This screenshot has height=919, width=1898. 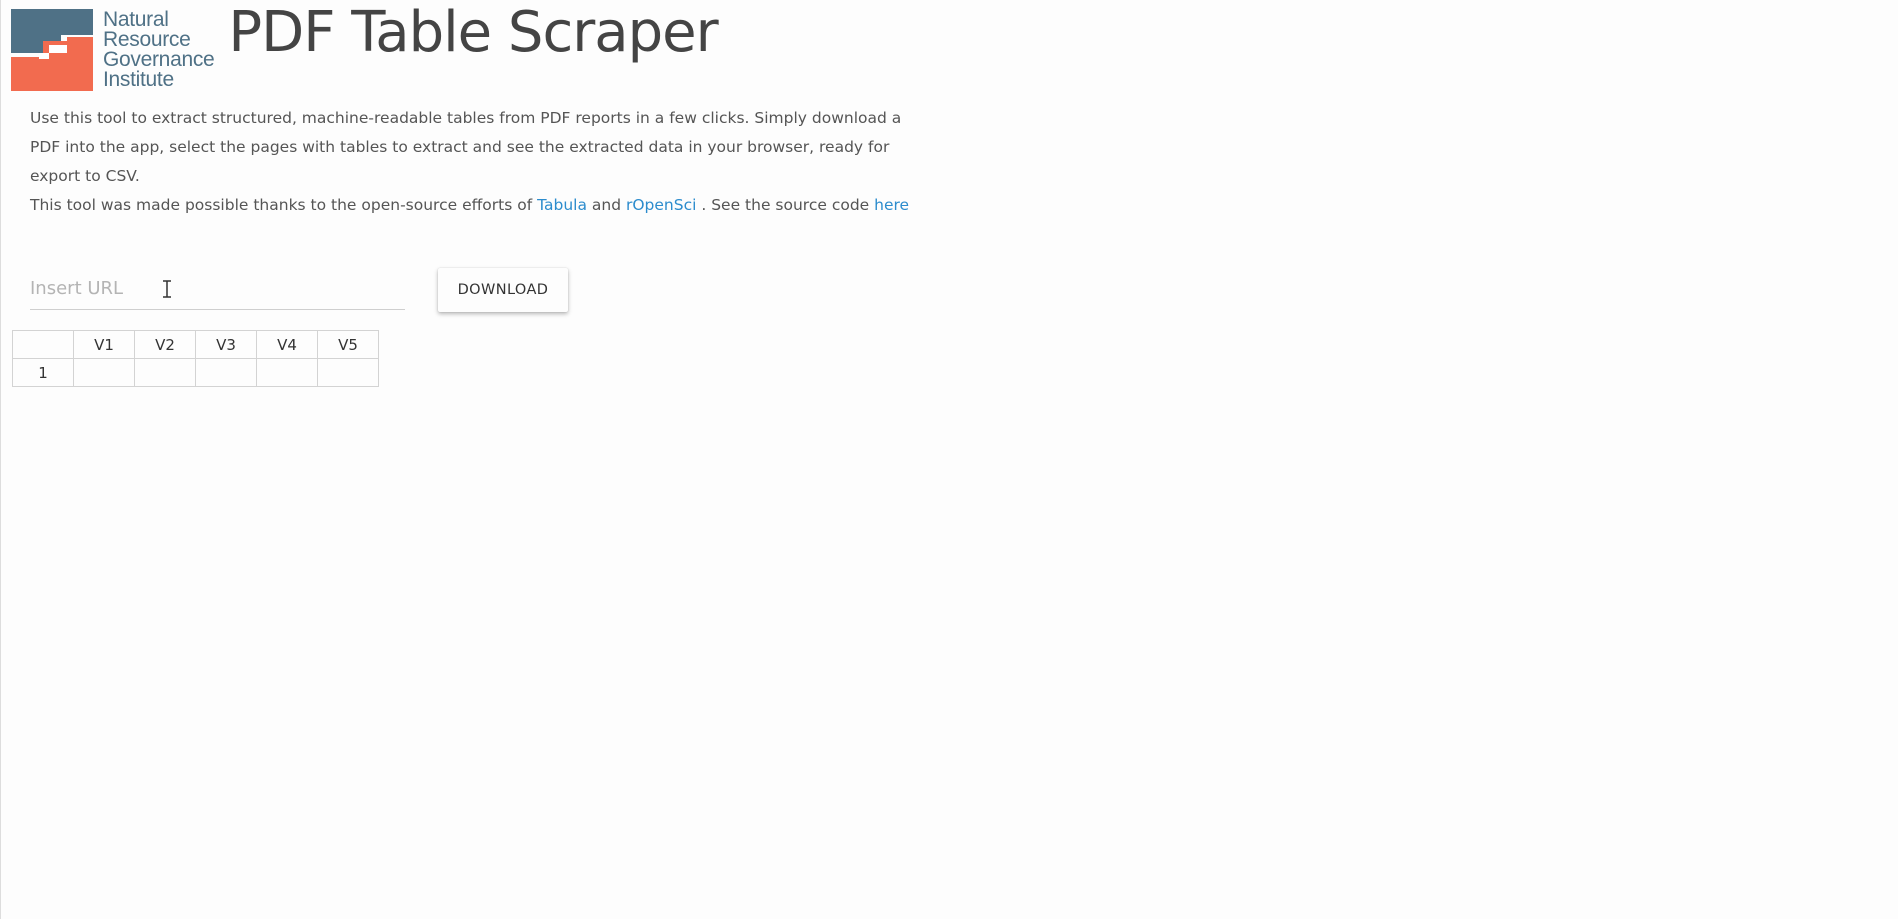 What do you see at coordinates (165, 344) in the screenshot?
I see `table-header-cell: V2` at bounding box center [165, 344].